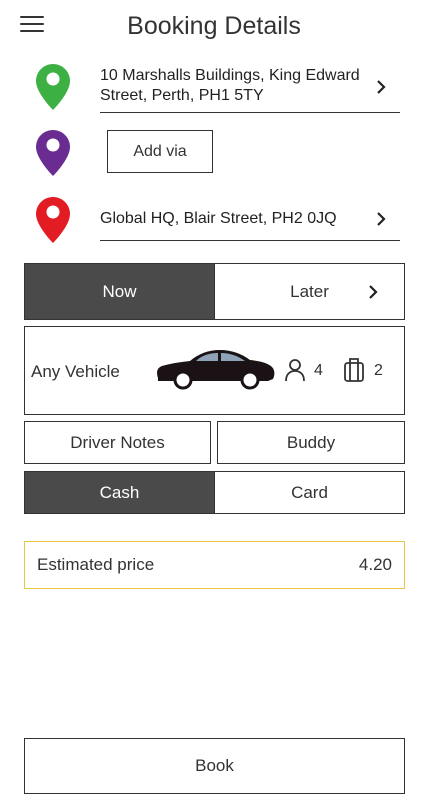  Describe the element at coordinates (214, 565) in the screenshot. I see `estimated-price-box: Estimated price 4.20` at that location.